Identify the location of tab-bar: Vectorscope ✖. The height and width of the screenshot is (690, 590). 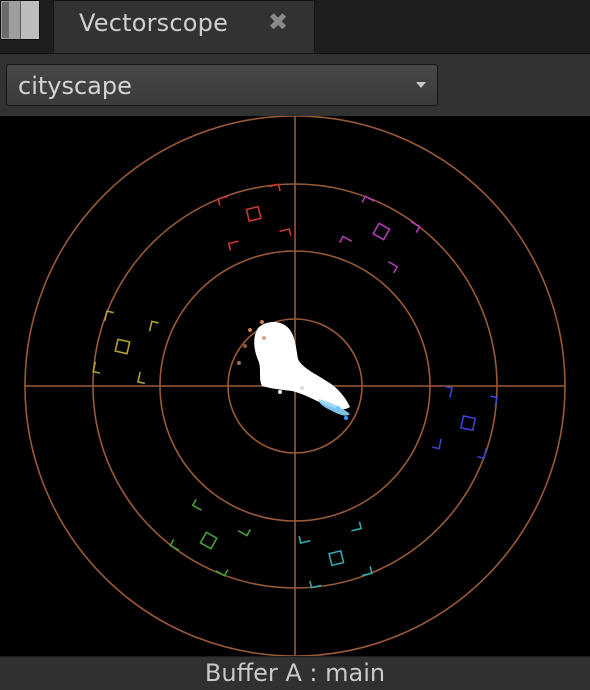
(295, 27).